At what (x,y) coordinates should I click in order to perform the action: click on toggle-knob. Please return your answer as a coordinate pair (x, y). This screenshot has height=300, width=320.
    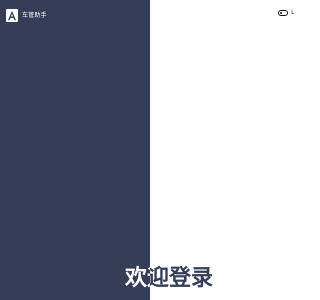
    Looking at the image, I should click on (281, 13).